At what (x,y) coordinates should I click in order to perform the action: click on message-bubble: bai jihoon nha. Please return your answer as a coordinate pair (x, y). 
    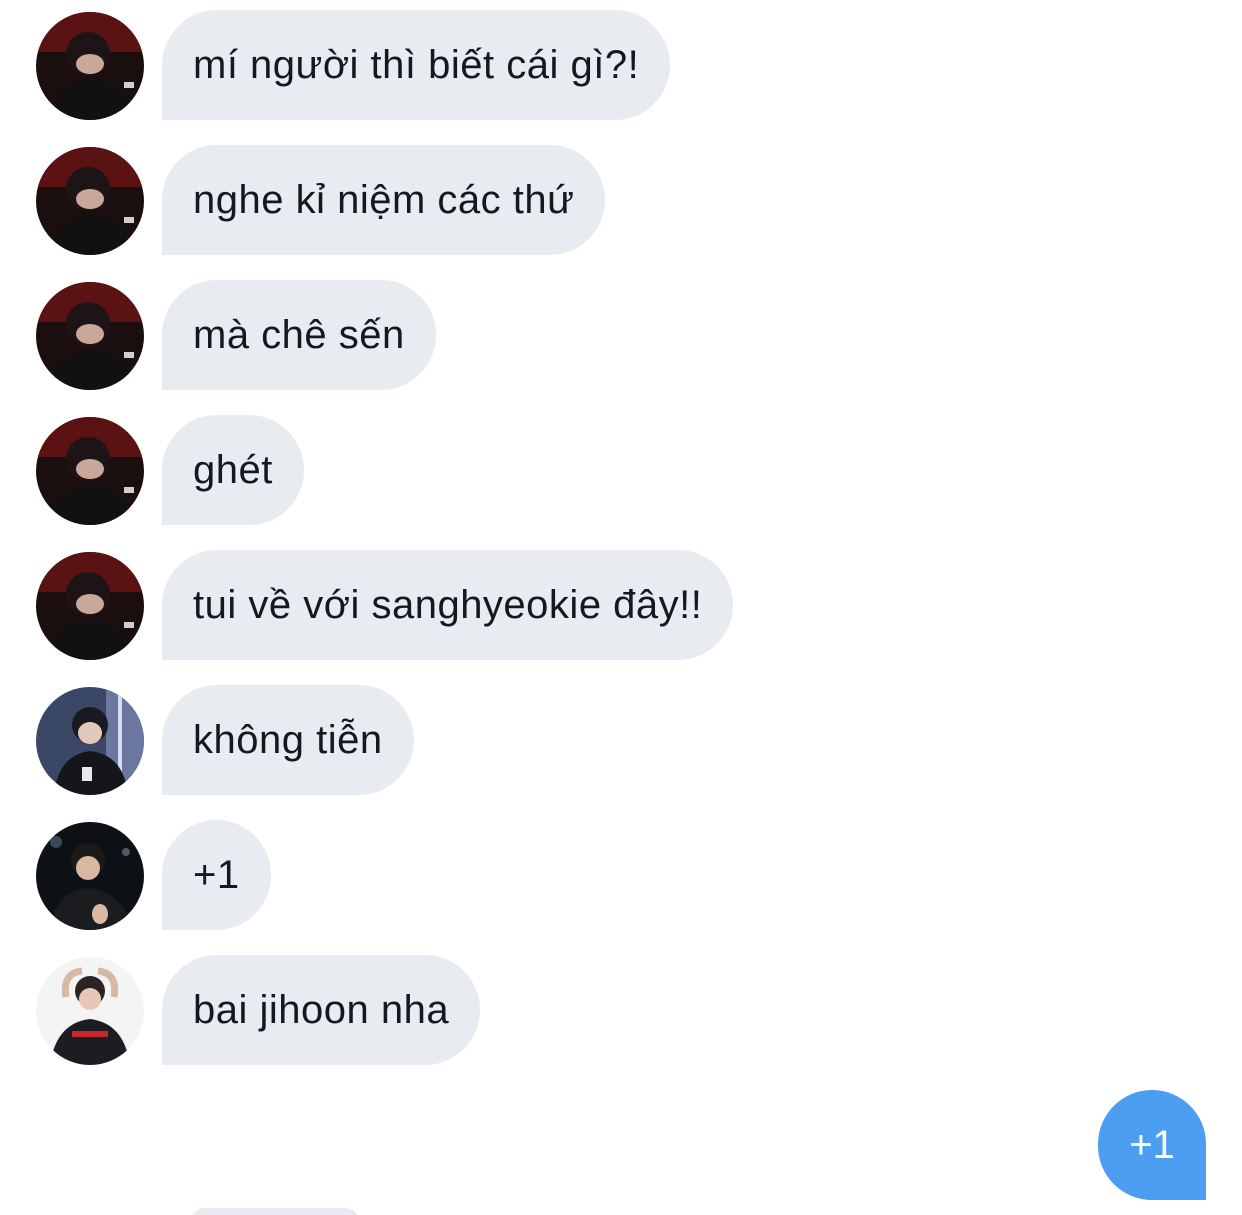
    Looking at the image, I should click on (321, 1010).